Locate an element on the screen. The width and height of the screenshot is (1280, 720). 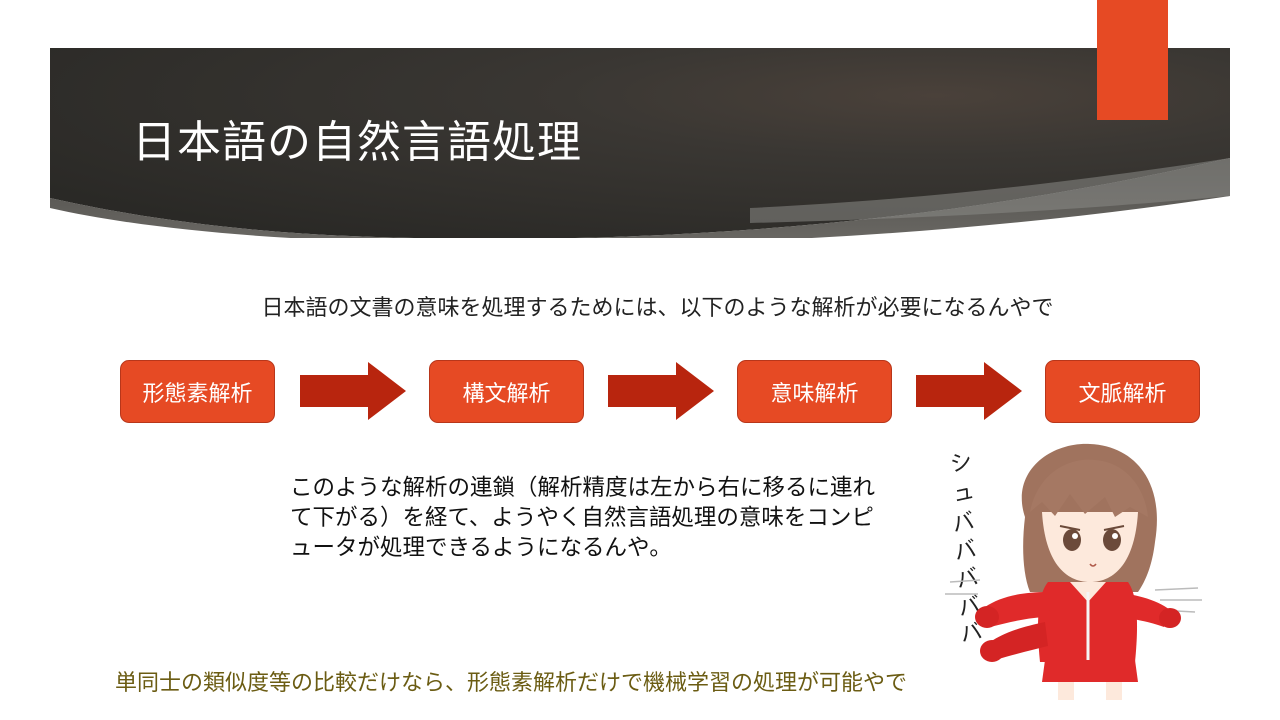
intro-text: 日本語の文書の意味を処理するためには、以下のような解析が必要になるんやで is located at coordinates (657, 308).